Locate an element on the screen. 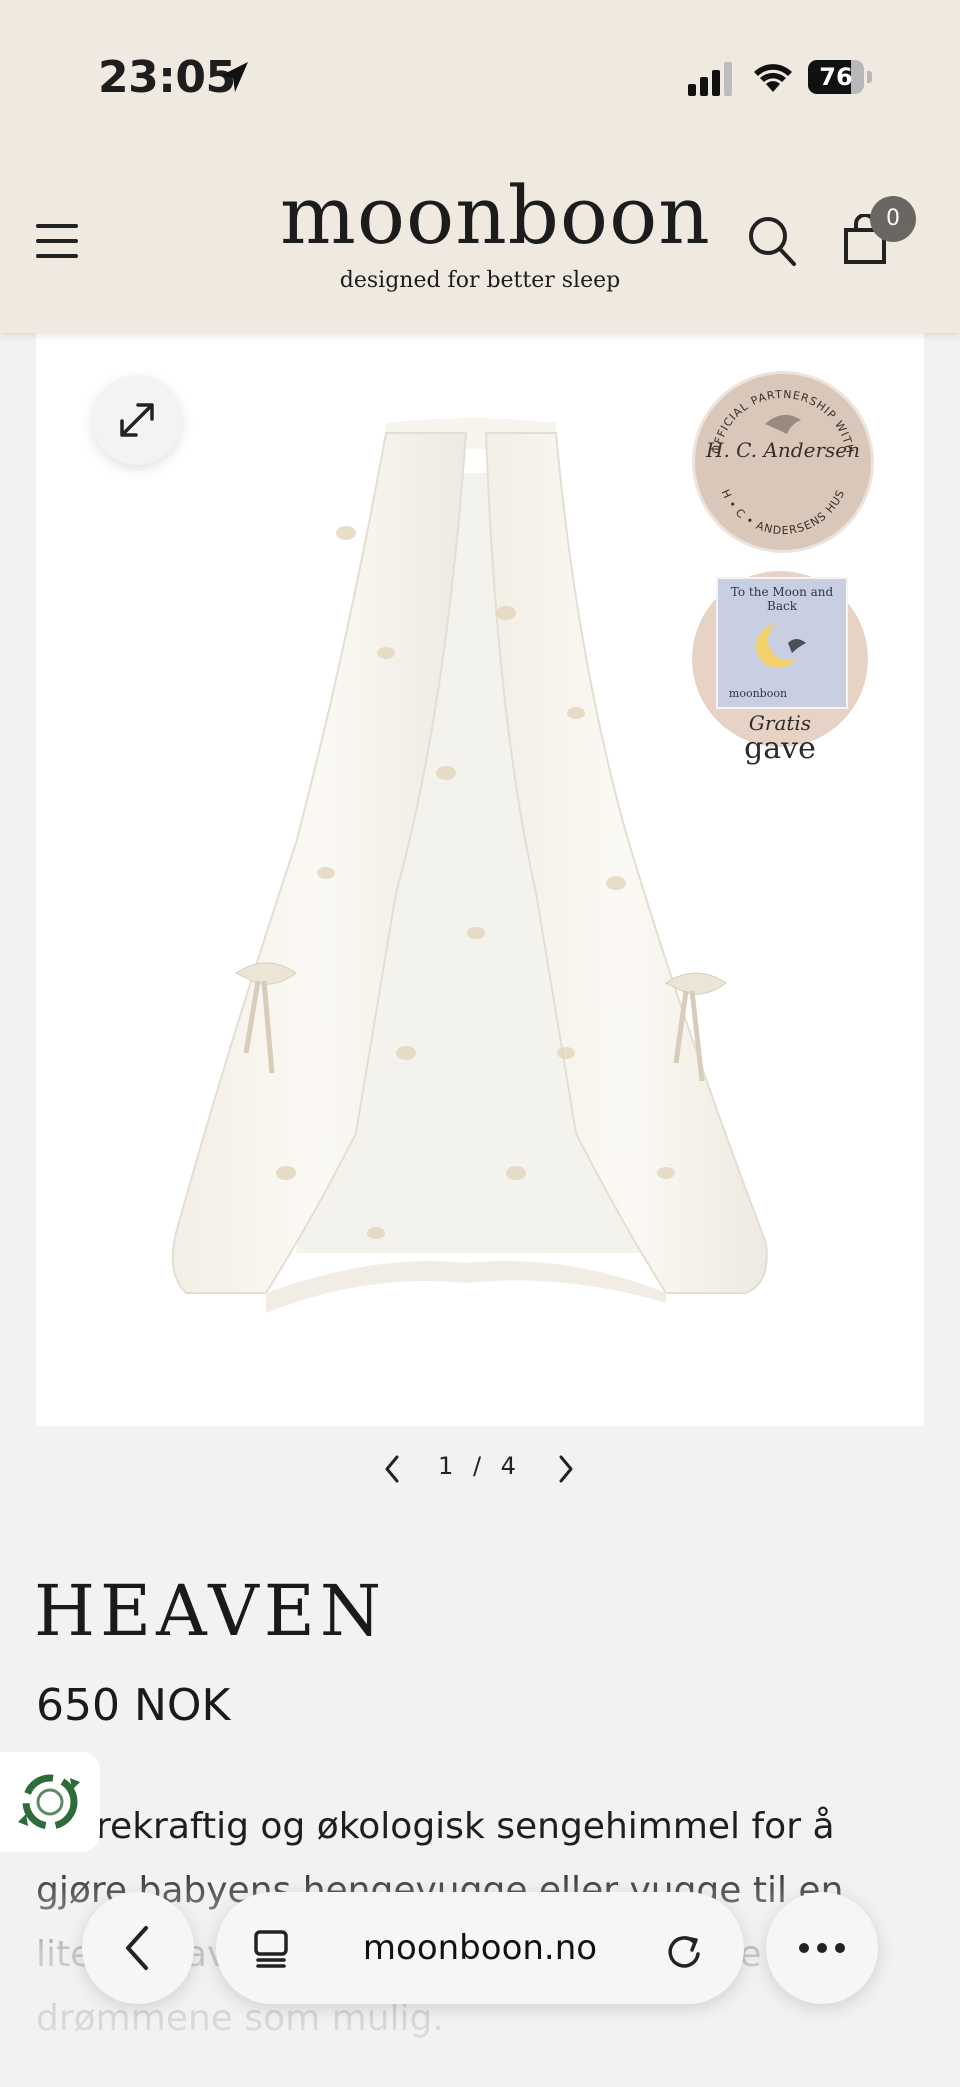  product-price: 650 NOK is located at coordinates (133, 1705).